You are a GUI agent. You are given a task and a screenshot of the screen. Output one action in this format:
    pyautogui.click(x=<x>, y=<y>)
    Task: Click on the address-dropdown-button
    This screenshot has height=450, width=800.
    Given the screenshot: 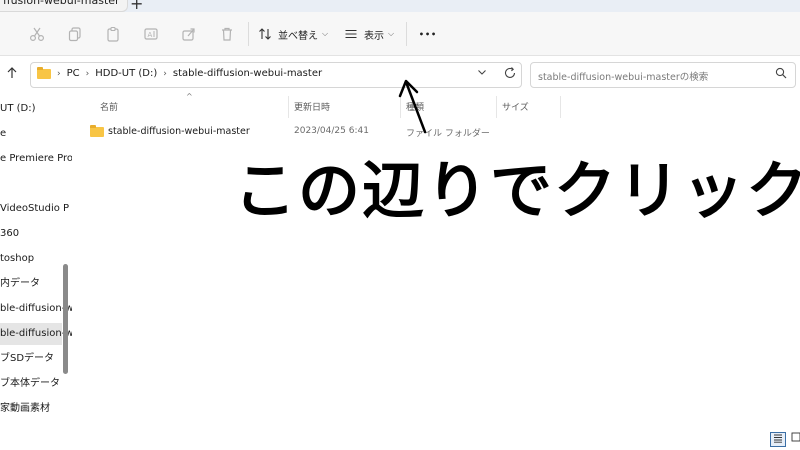 What is the action you would take?
    pyautogui.click(x=482, y=73)
    